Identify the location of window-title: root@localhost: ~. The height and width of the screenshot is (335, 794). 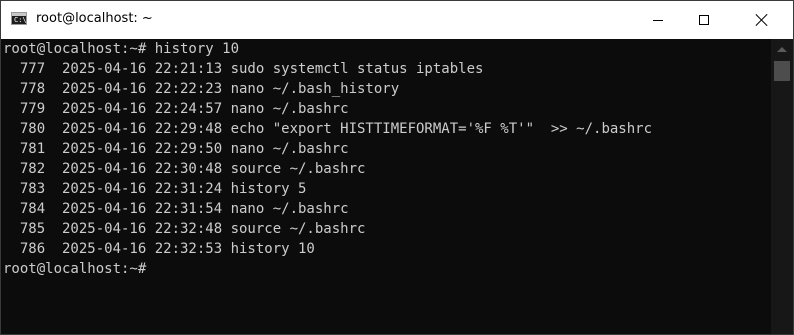
(94, 18).